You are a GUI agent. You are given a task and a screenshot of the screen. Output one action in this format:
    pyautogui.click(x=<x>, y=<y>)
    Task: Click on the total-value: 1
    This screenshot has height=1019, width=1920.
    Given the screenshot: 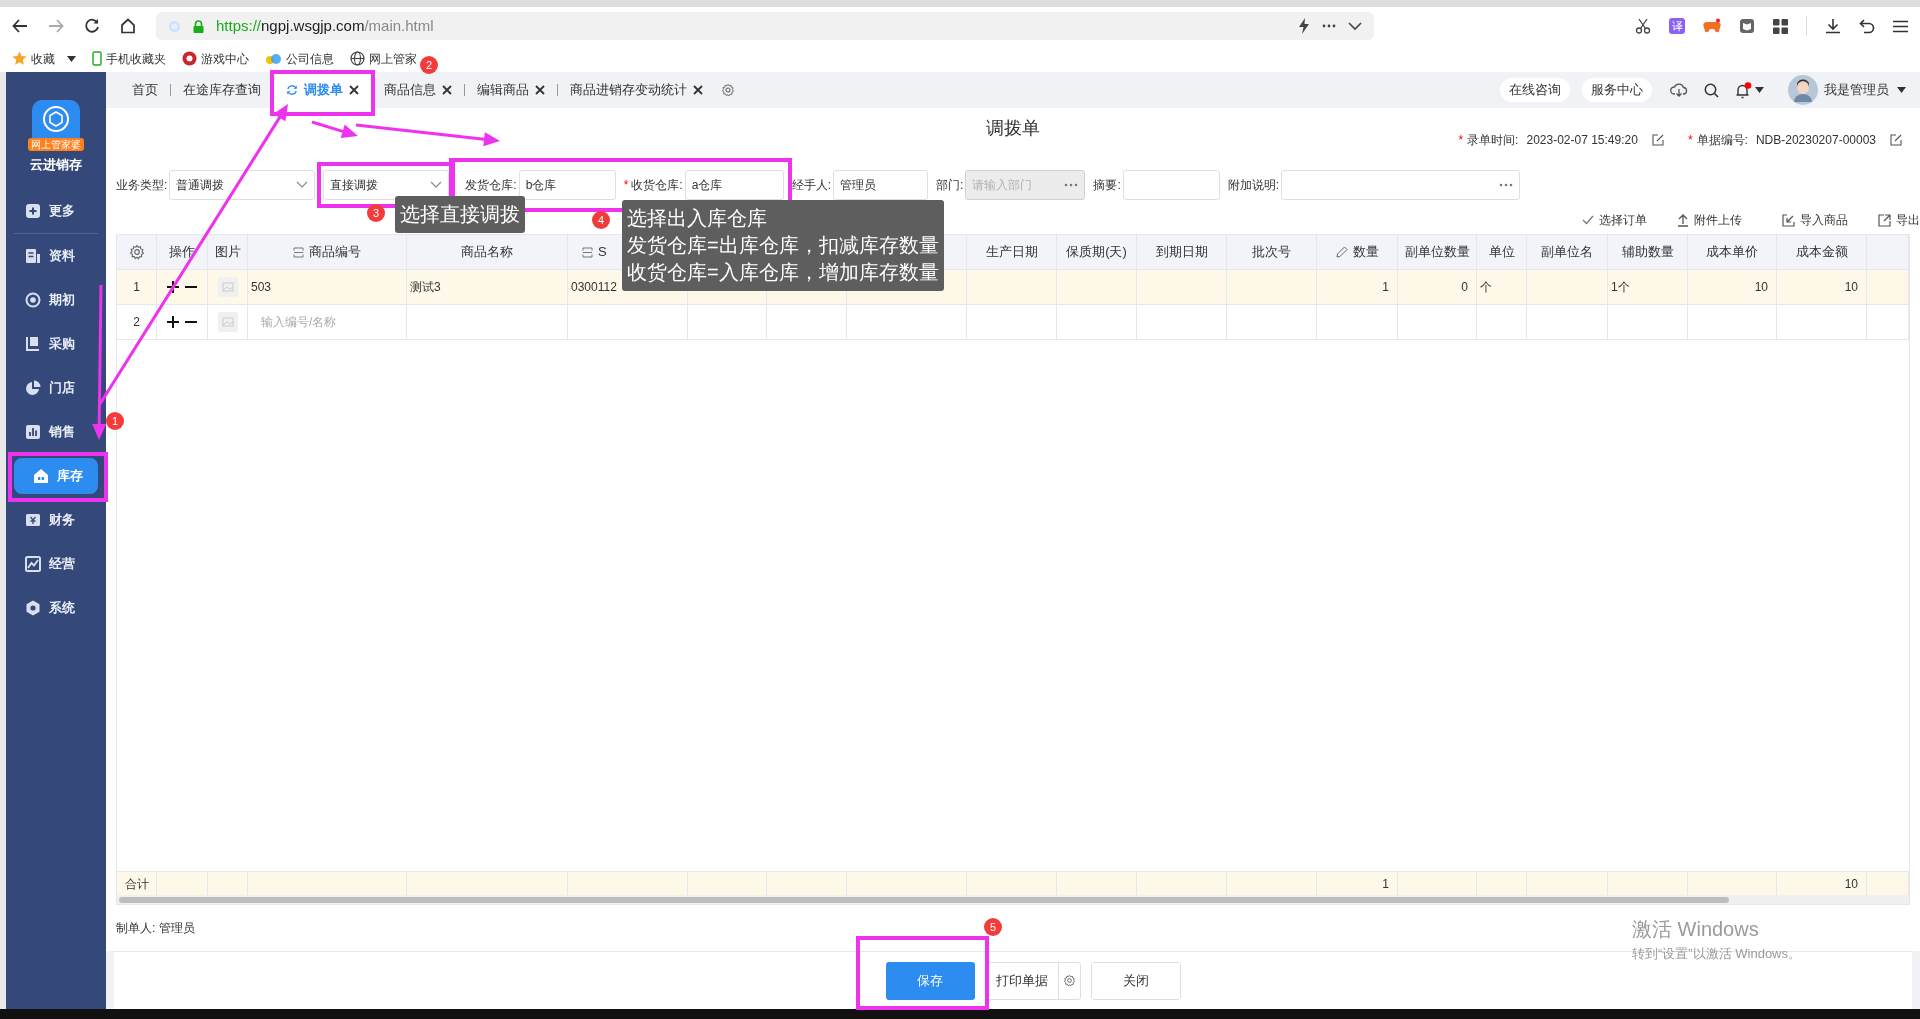 What is the action you would take?
    pyautogui.click(x=1385, y=884)
    